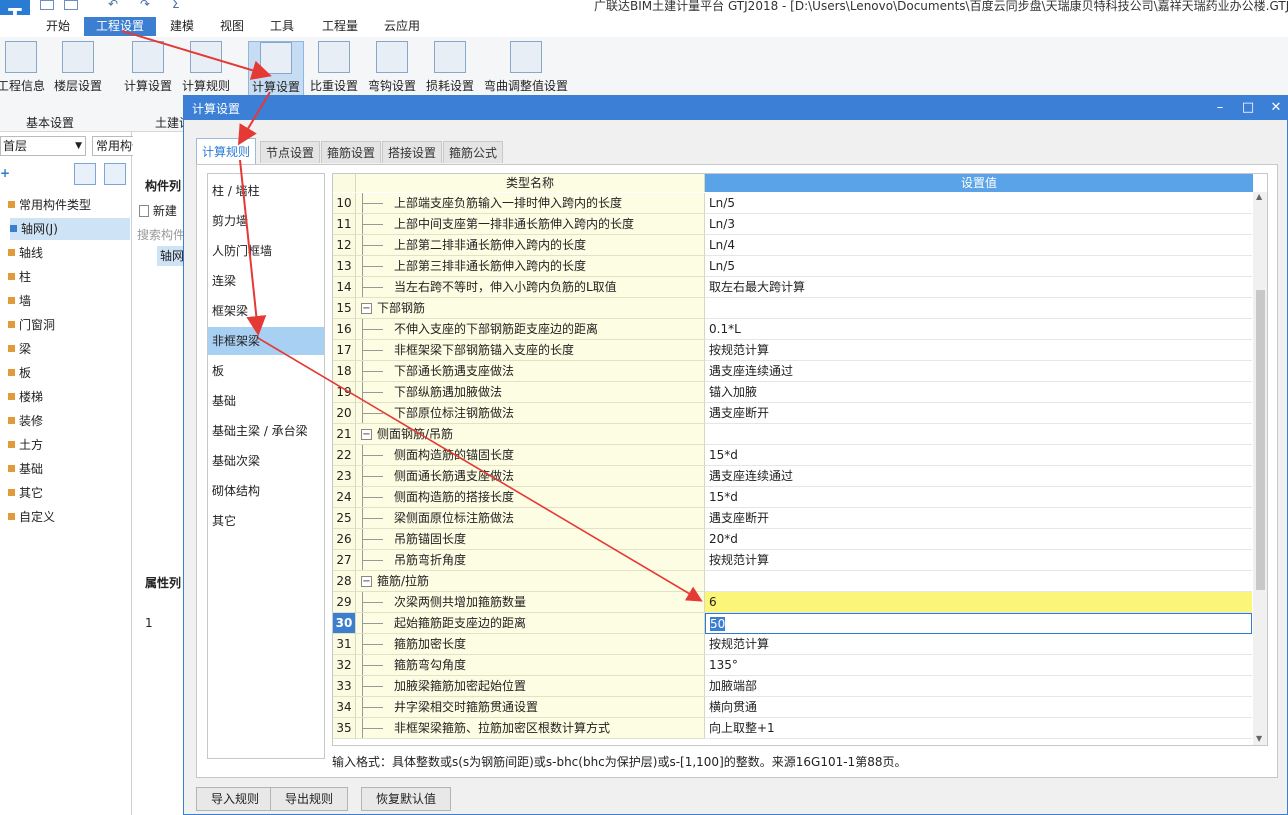  I want to click on tab-calc-rules: 计算规则, so click(226, 151).